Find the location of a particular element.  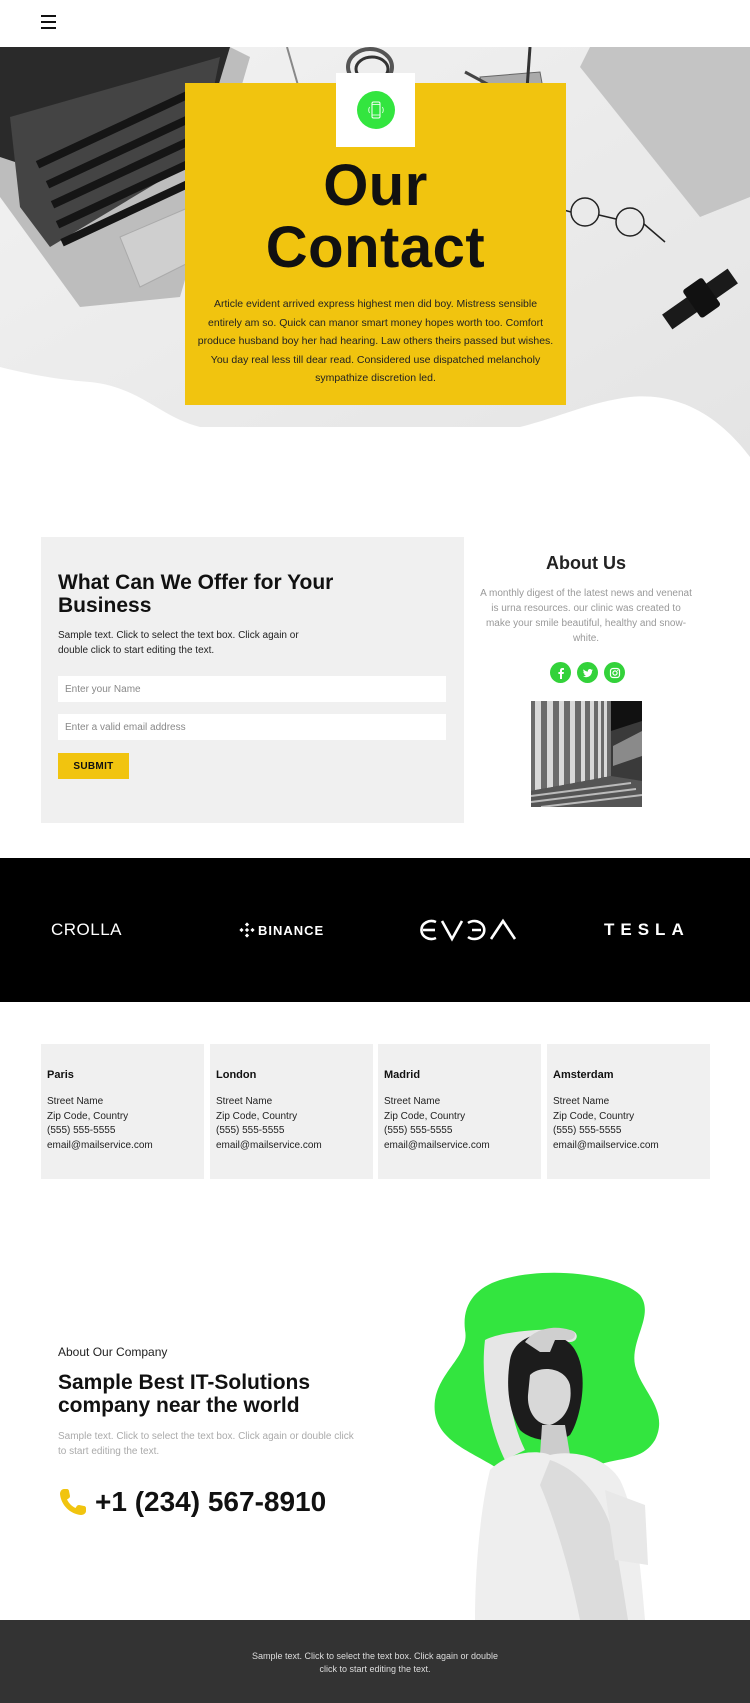

logo-binance-text: BINANCE is located at coordinates (291, 930).